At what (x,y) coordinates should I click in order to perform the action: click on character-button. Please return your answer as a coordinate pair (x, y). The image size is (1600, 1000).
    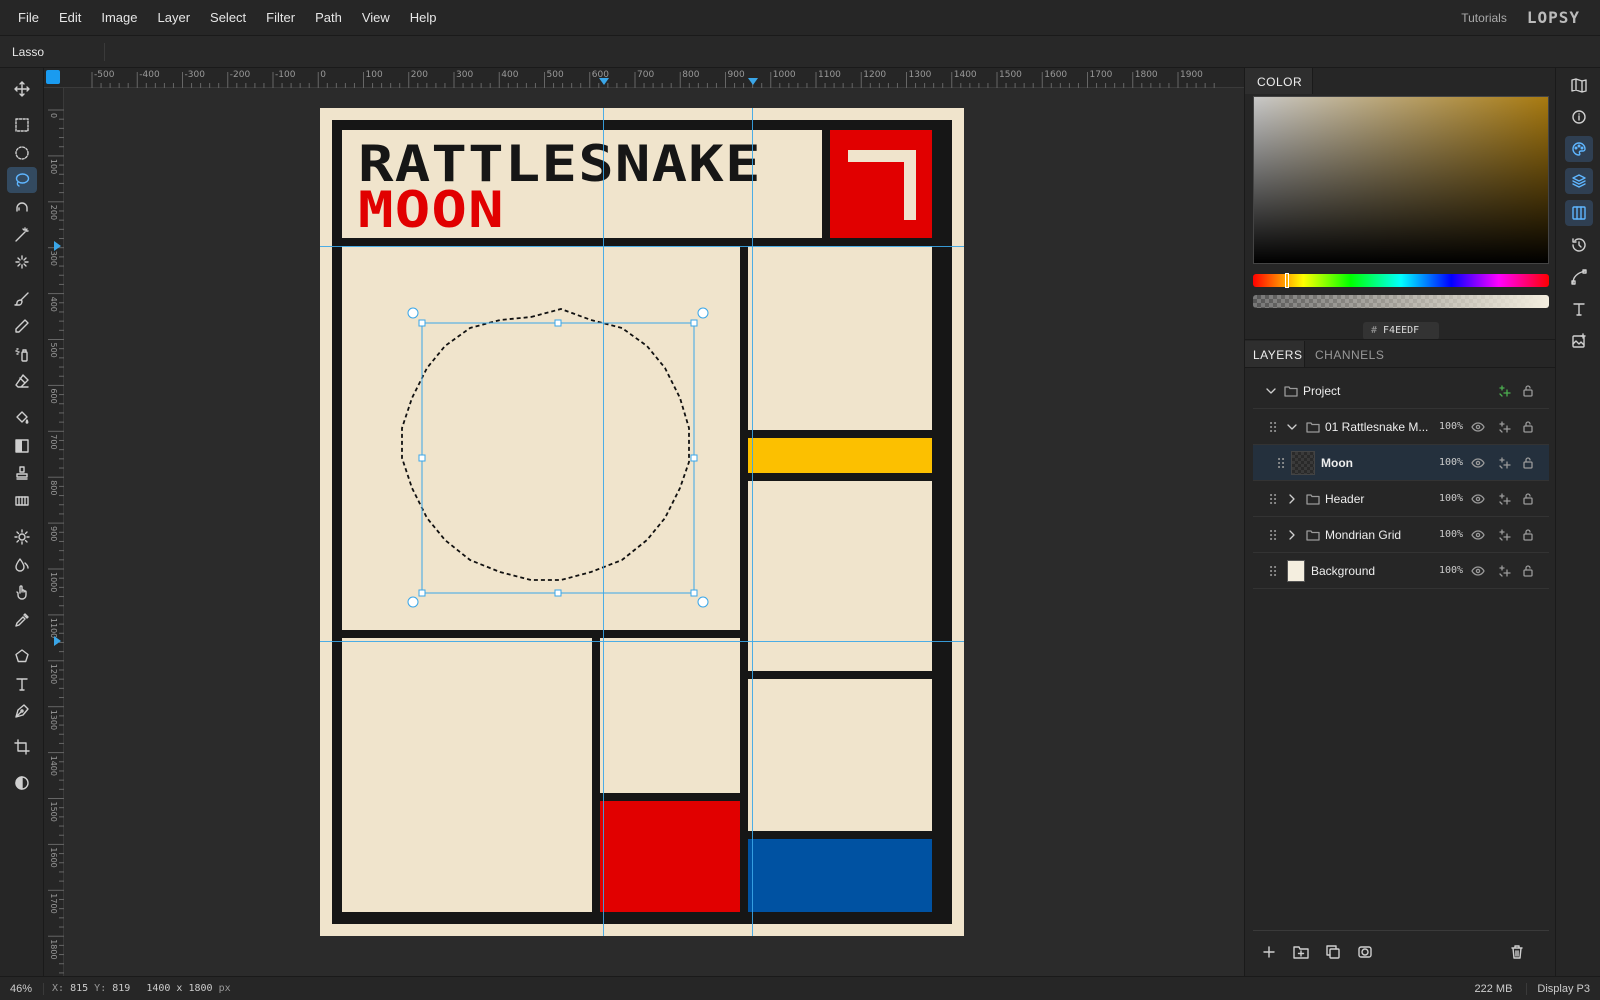
    Looking at the image, I should click on (1579, 309).